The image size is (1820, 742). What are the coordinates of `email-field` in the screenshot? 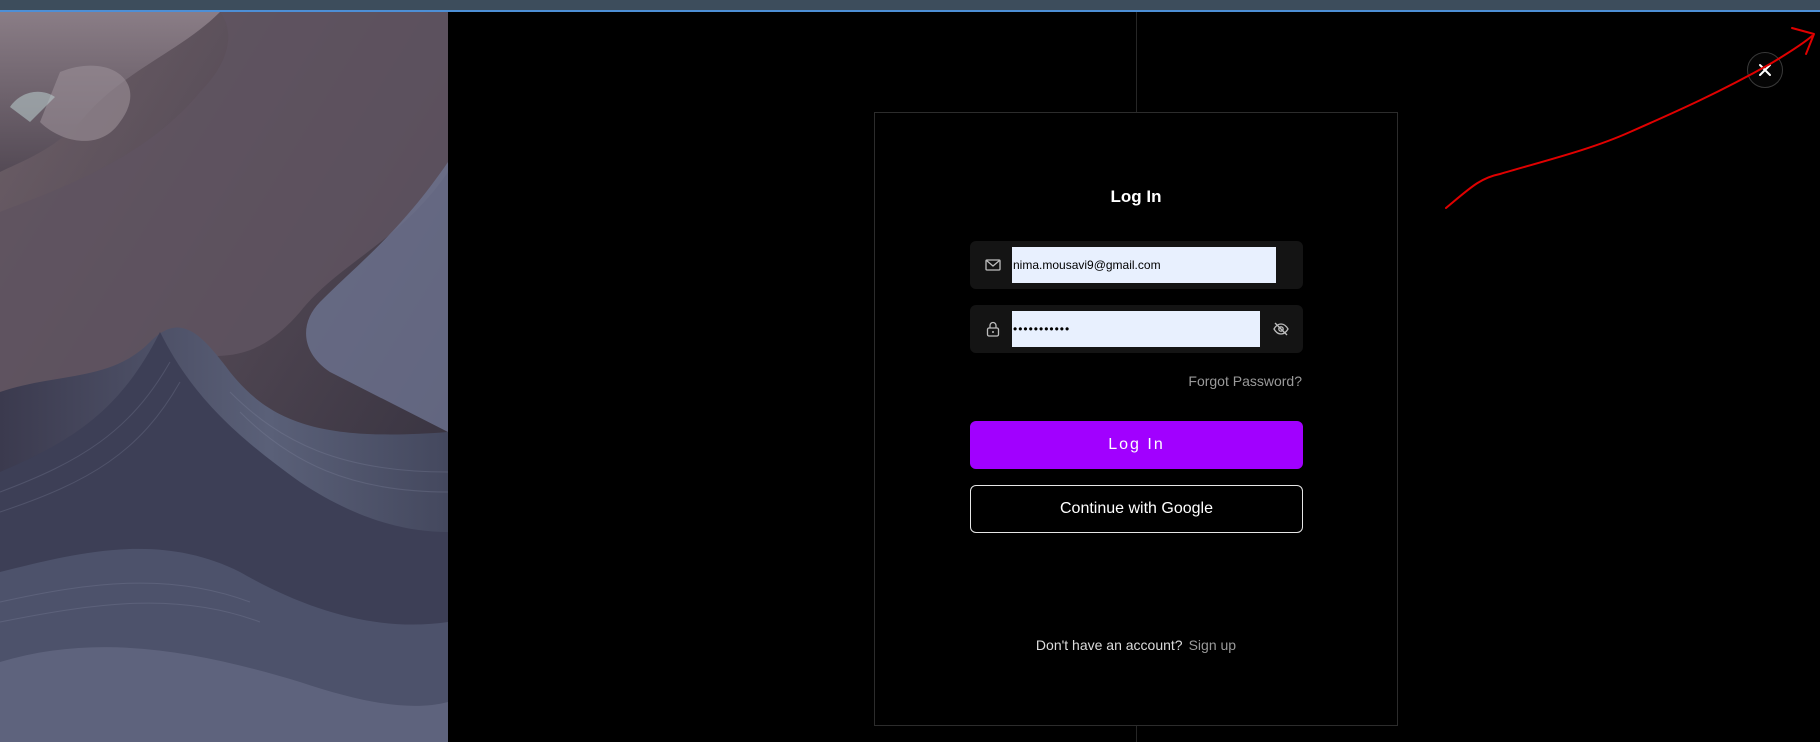 It's located at (1136, 265).